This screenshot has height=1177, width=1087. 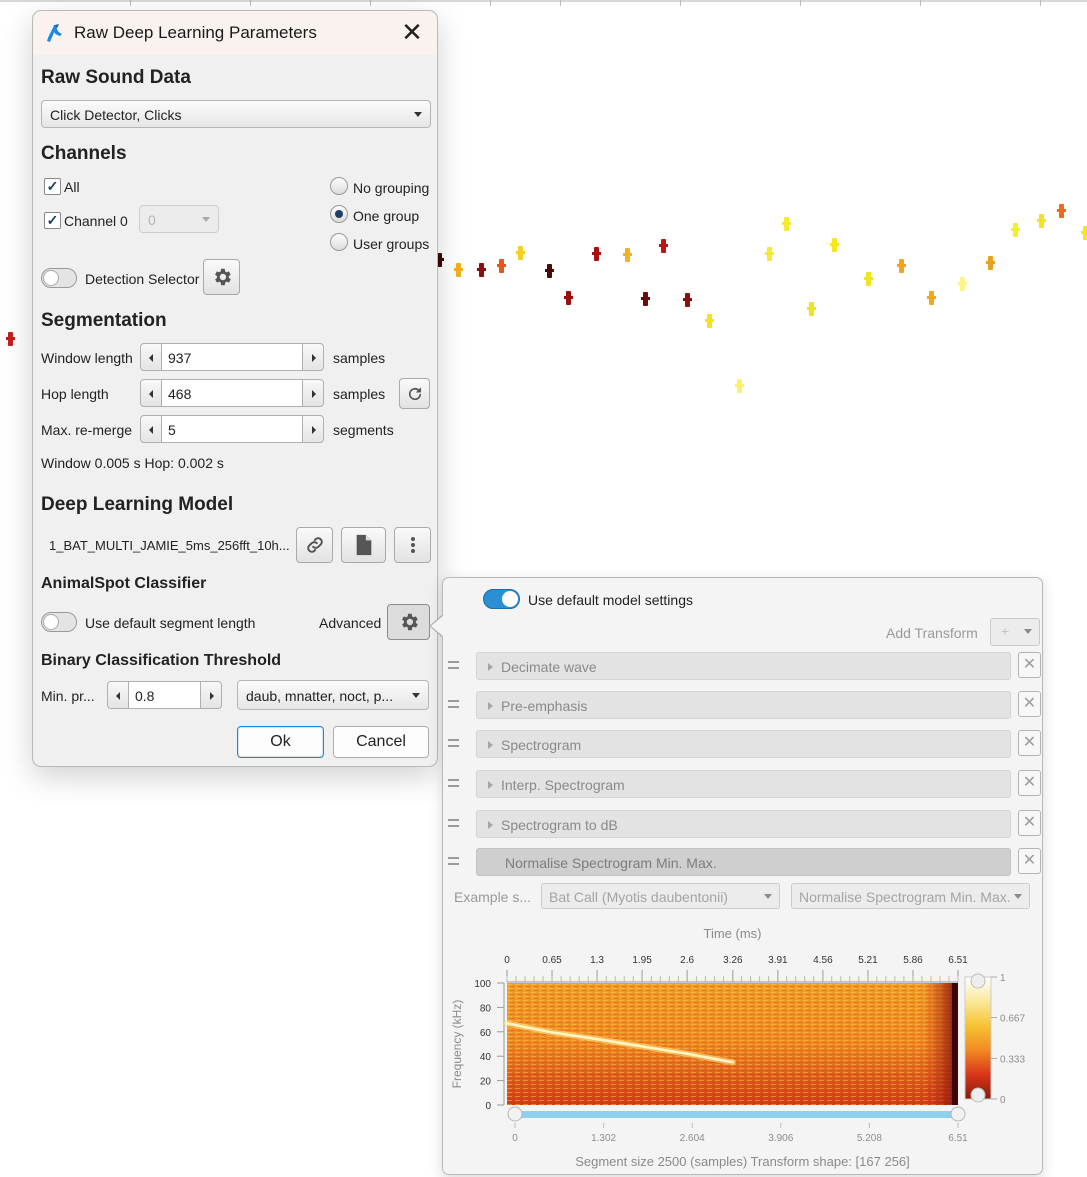 I want to click on window-length-input: 937, so click(x=232, y=357).